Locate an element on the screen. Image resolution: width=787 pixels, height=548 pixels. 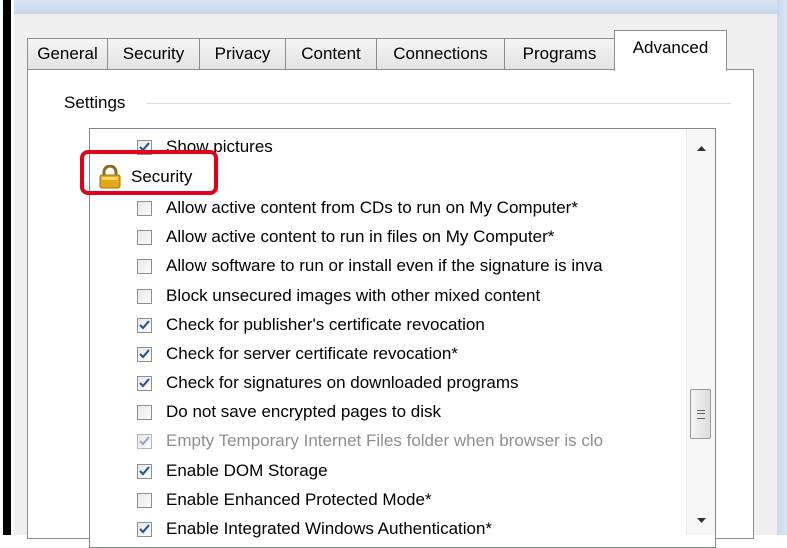
window-edge is located at coordinates (7, 267).